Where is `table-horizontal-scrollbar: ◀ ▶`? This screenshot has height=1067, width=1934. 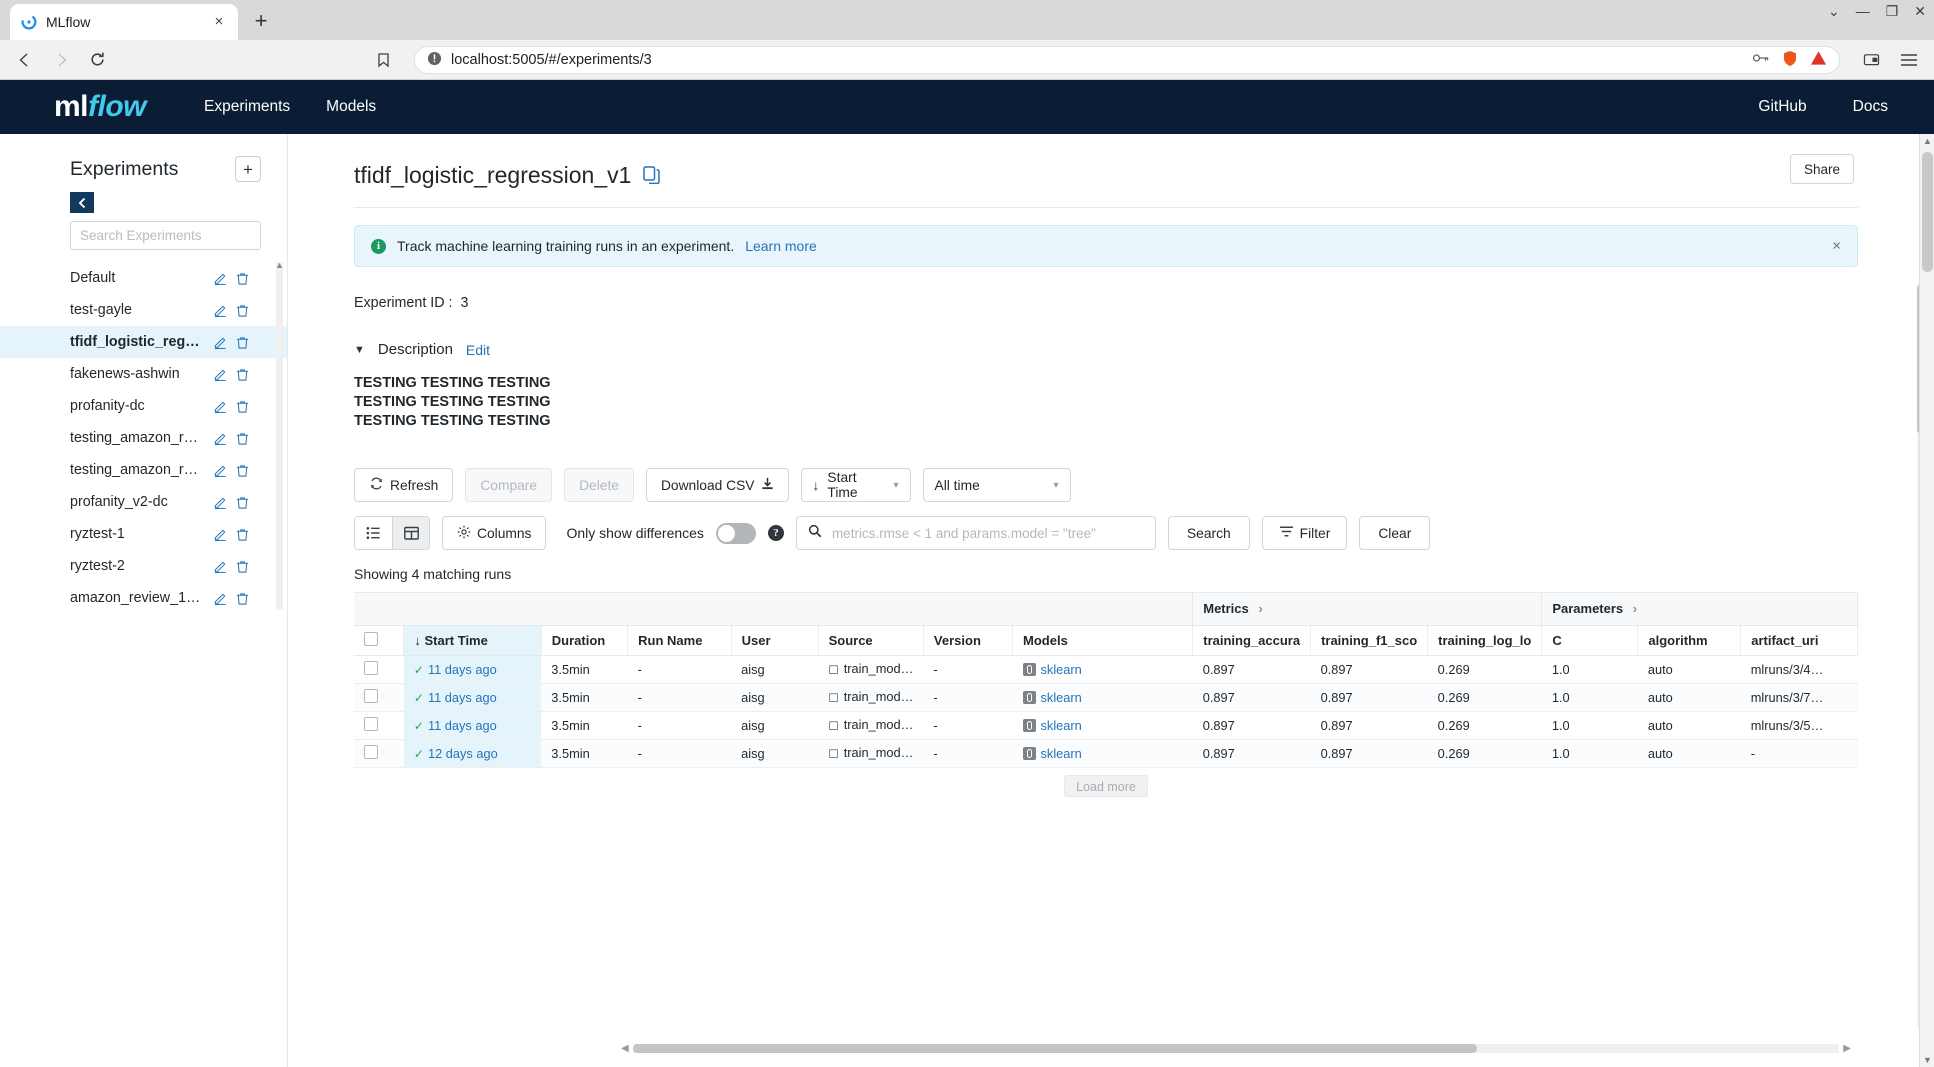 table-horizontal-scrollbar: ◀ ▶ is located at coordinates (1236, 1048).